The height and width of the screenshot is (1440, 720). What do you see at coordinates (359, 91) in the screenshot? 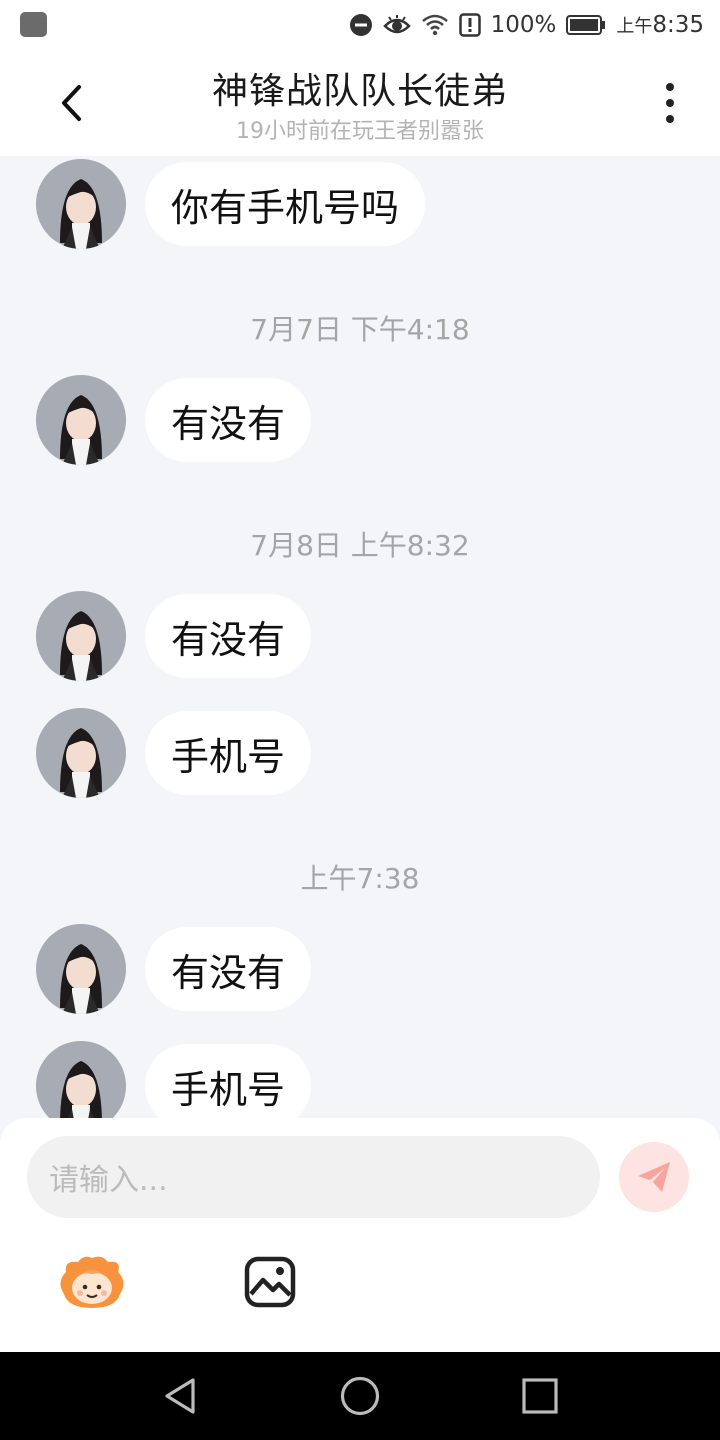
I see `contact-name: 神锋战队队长徒弟` at bounding box center [359, 91].